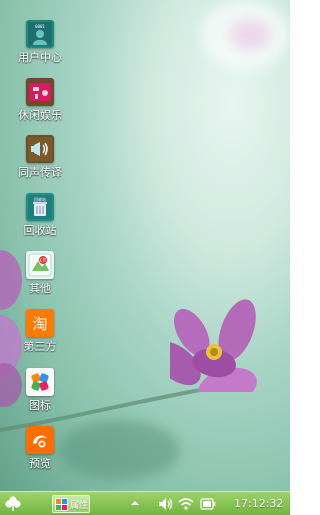  Describe the element at coordinates (40, 199) in the screenshot. I see `recycle-bin-badge-text: 回收站` at that location.